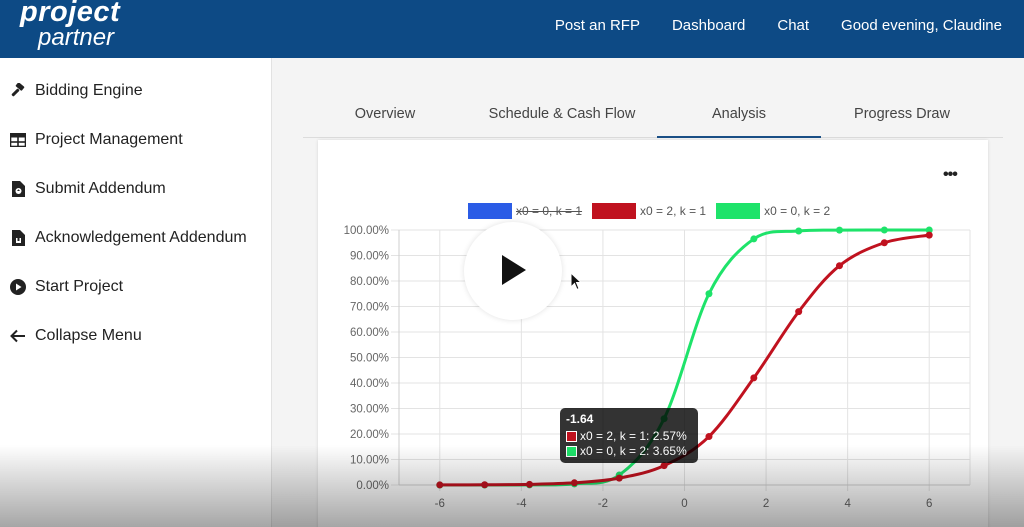  What do you see at coordinates (633, 436) in the screenshot?
I see `tooltip-row-label: x0 = 2, k = 1: 2.57%` at bounding box center [633, 436].